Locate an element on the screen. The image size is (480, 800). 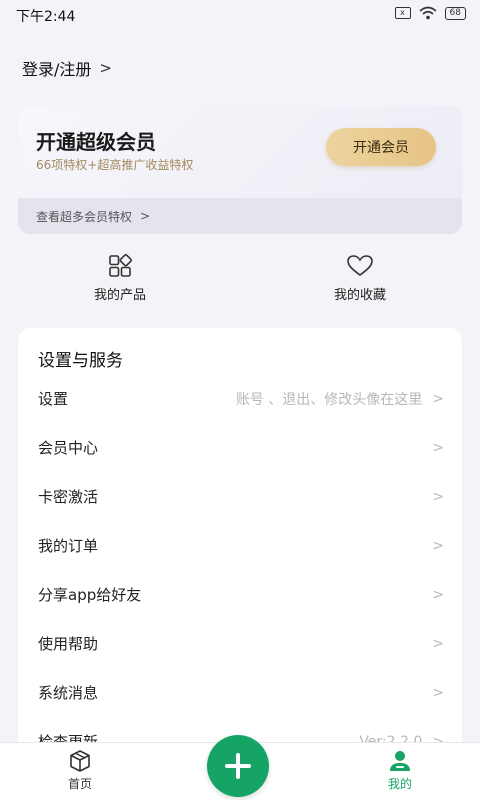
menu-item-label: 分享app给好友 is located at coordinates (90, 595).